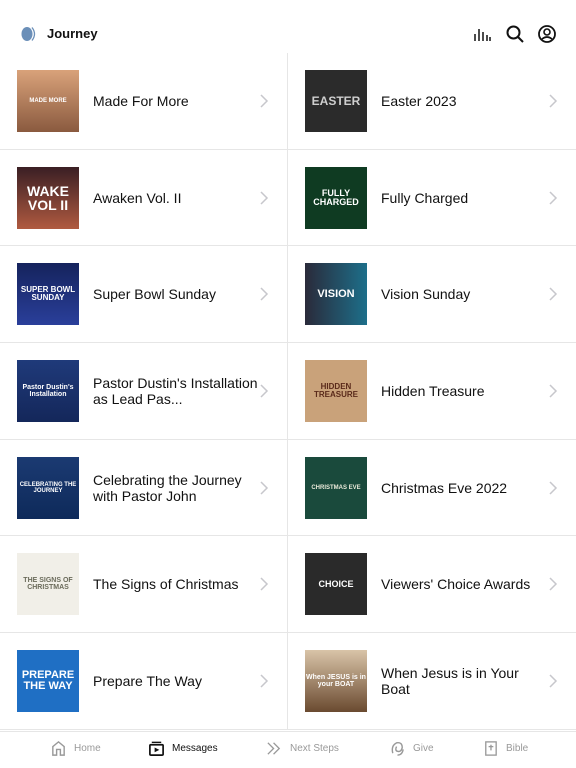 This screenshot has width=576, height=768. What do you see at coordinates (87, 748) in the screenshot?
I see `tab-label: Home` at bounding box center [87, 748].